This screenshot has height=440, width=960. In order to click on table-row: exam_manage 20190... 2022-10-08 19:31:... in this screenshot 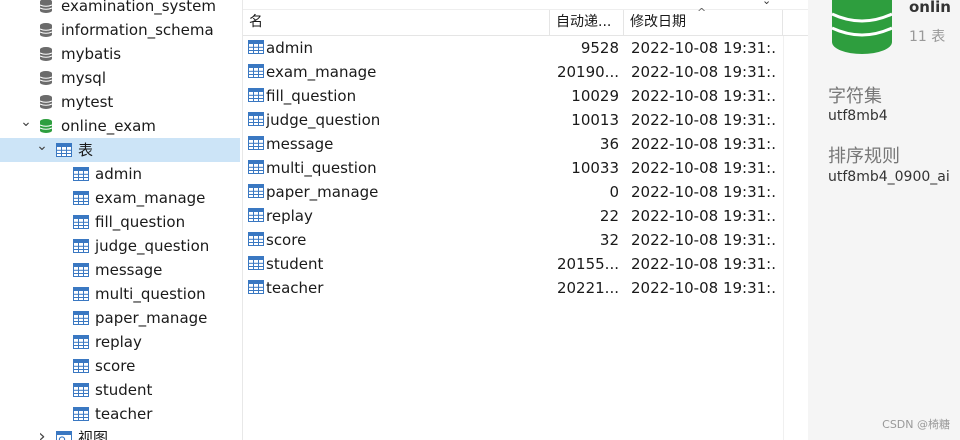, I will do `click(513, 72)`.